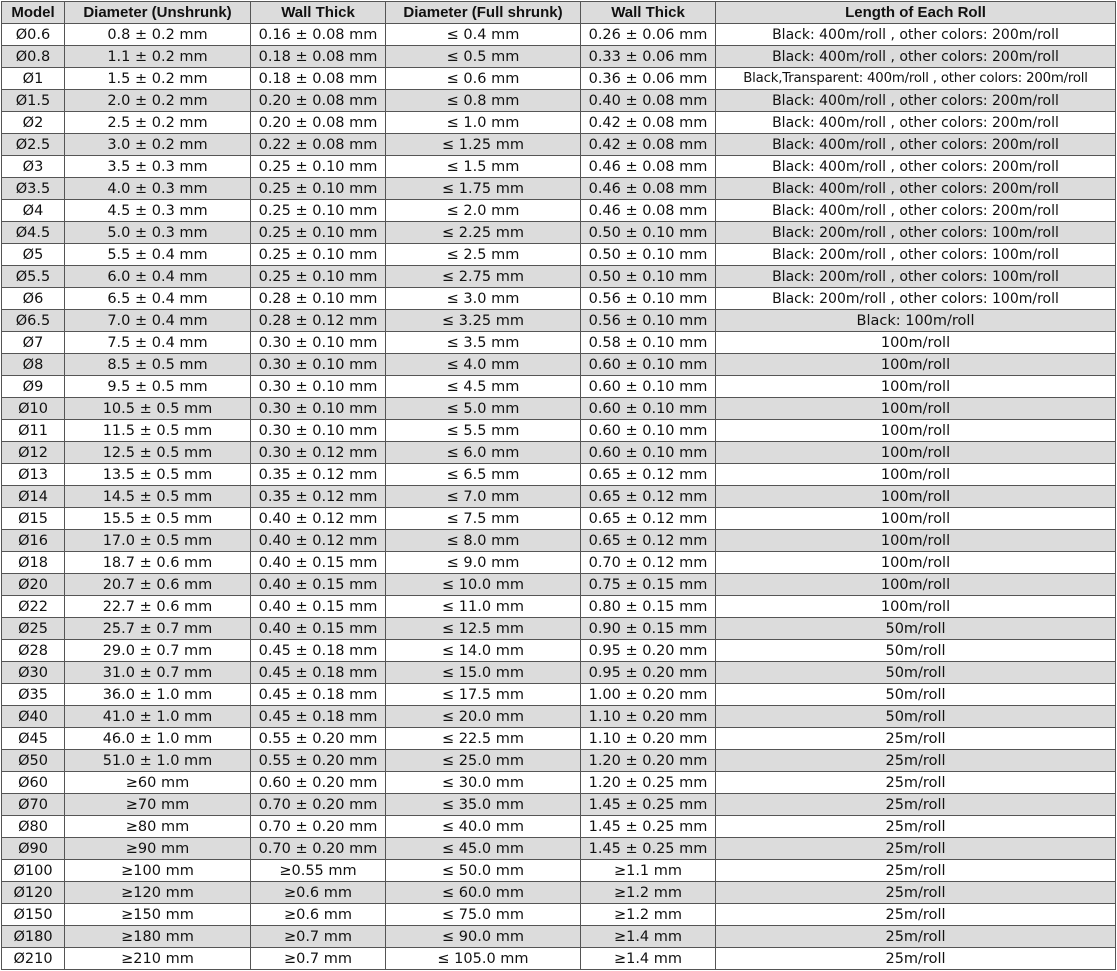 This screenshot has height=971, width=1117. Describe the element at coordinates (483, 496) in the screenshot. I see `diameter-full-shrunk-cell: ≤ 7.0 mm` at that location.